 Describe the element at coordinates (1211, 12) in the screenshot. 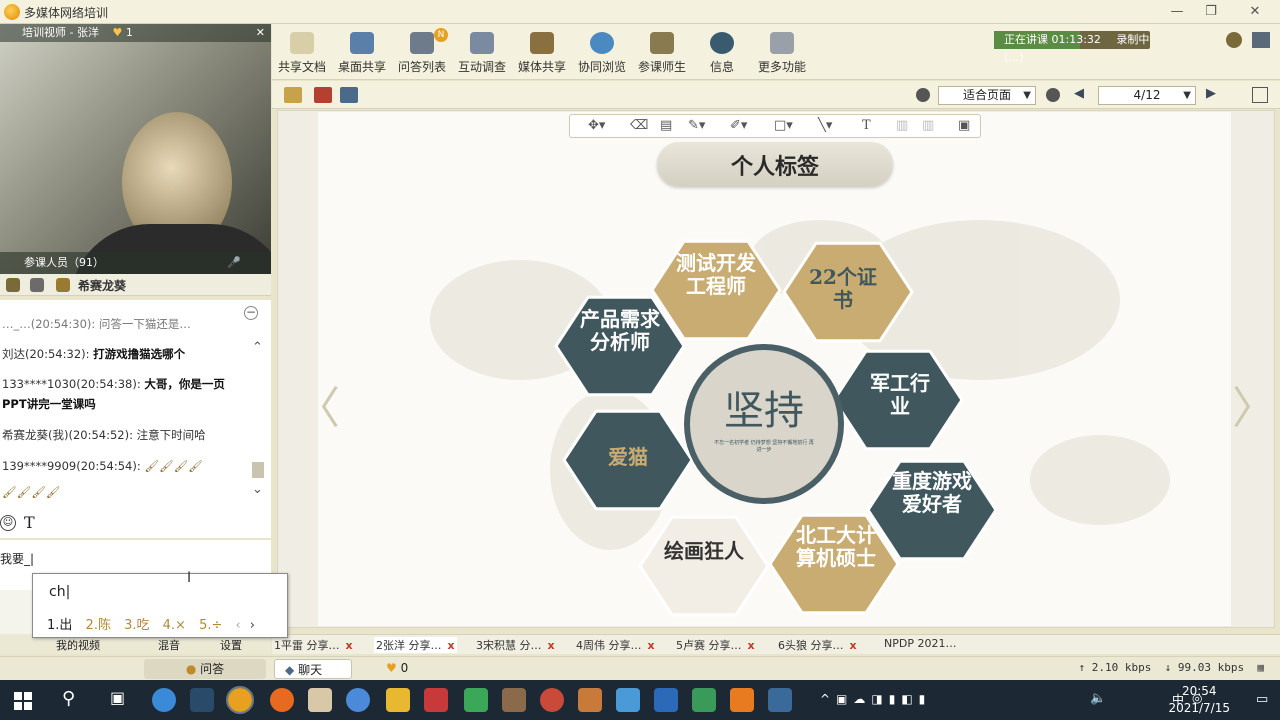

I see `maximize-button: ❐` at that location.